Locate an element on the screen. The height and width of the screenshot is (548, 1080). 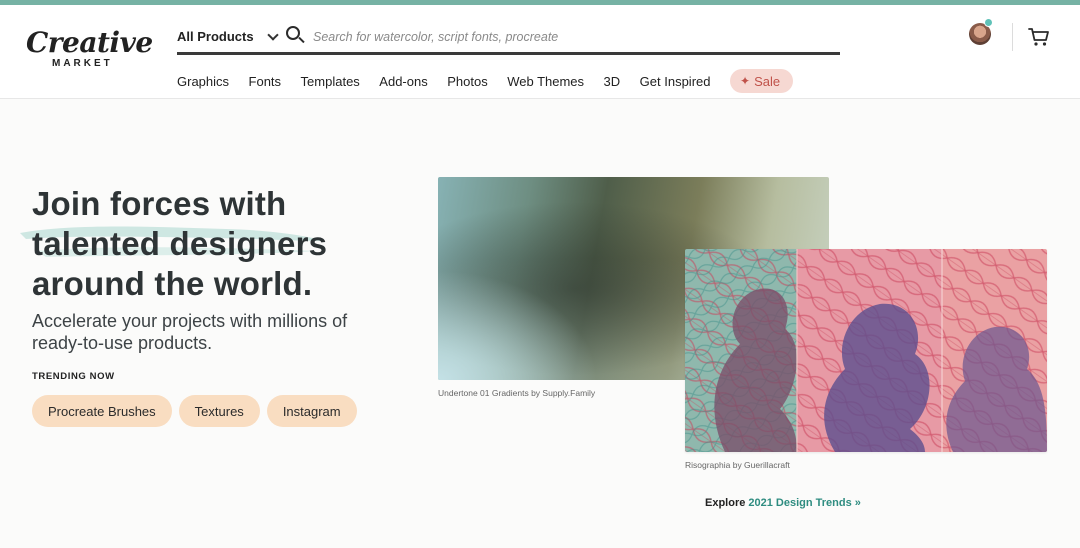
search-input is located at coordinates (573, 37).